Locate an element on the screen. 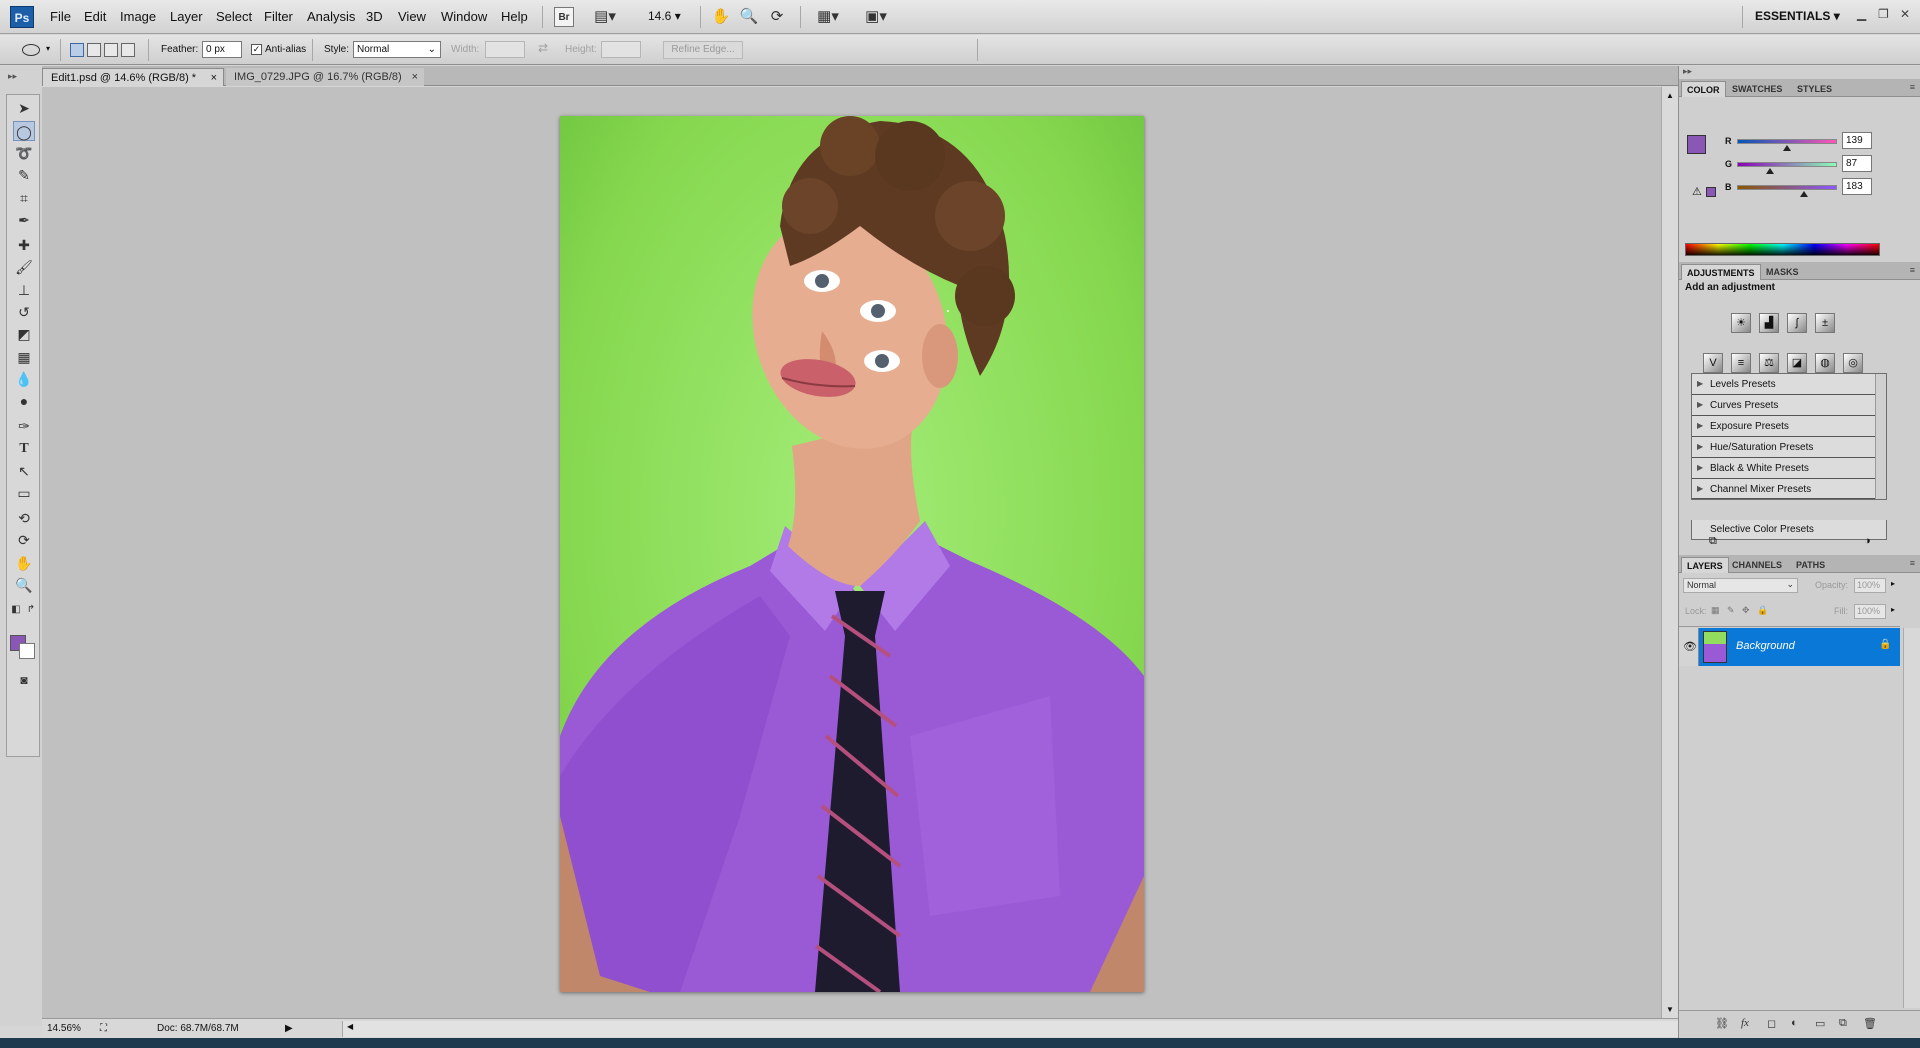  web-safe-color-chip is located at coordinates (1711, 192).